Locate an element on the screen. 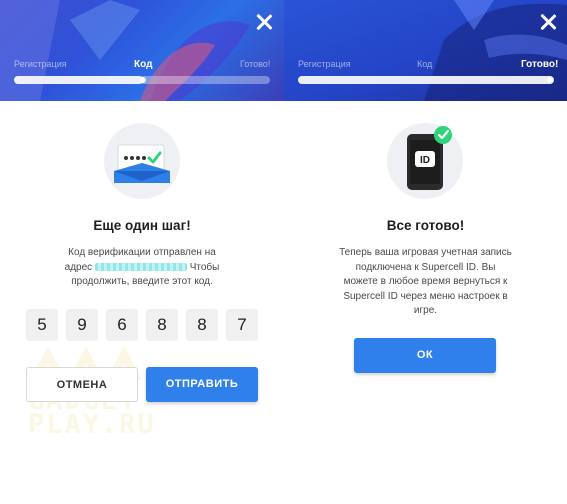  phone-icon: ID is located at coordinates (429, 158).